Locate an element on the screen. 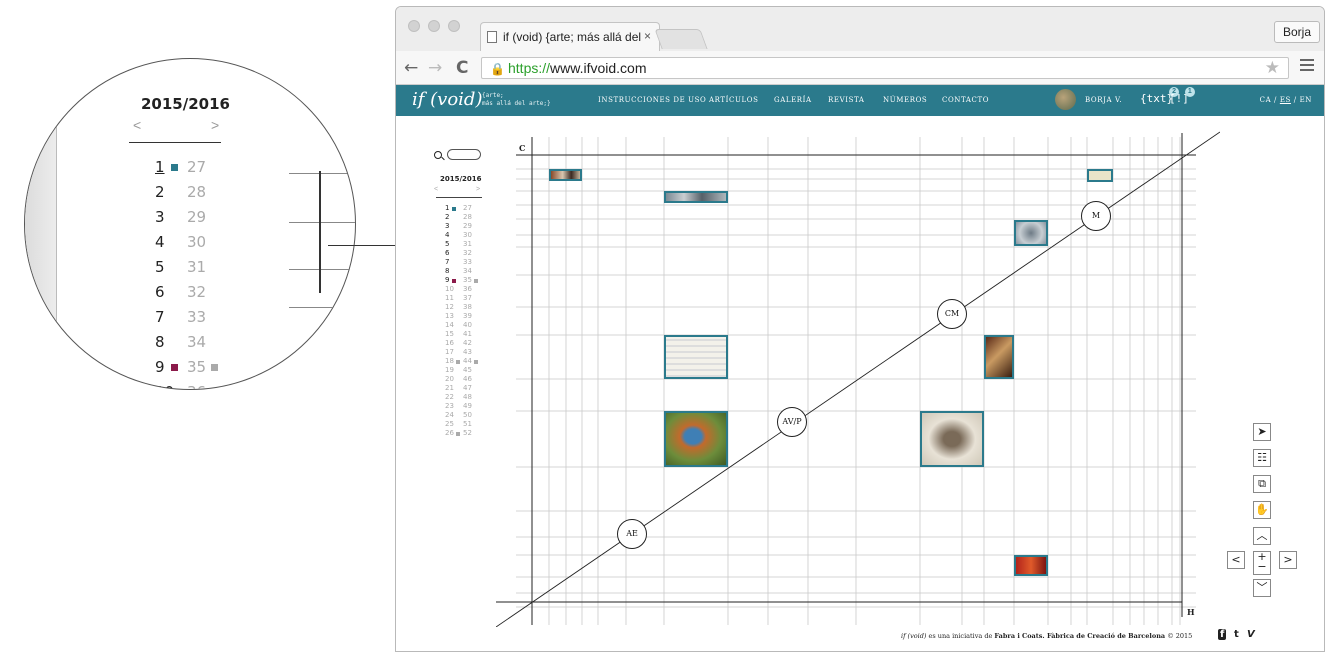  reload-button: C is located at coordinates (462, 68).